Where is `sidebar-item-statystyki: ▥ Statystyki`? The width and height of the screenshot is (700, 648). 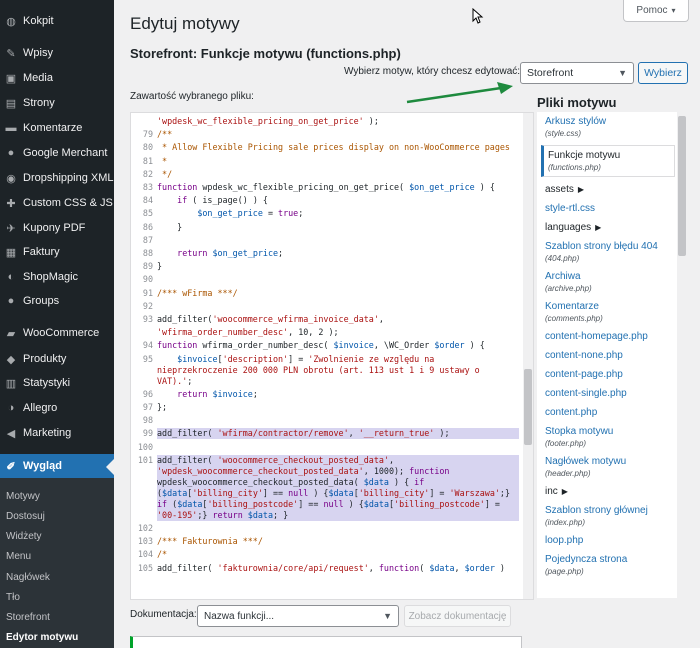 sidebar-item-statystyki: ▥ Statystyki is located at coordinates (57, 383).